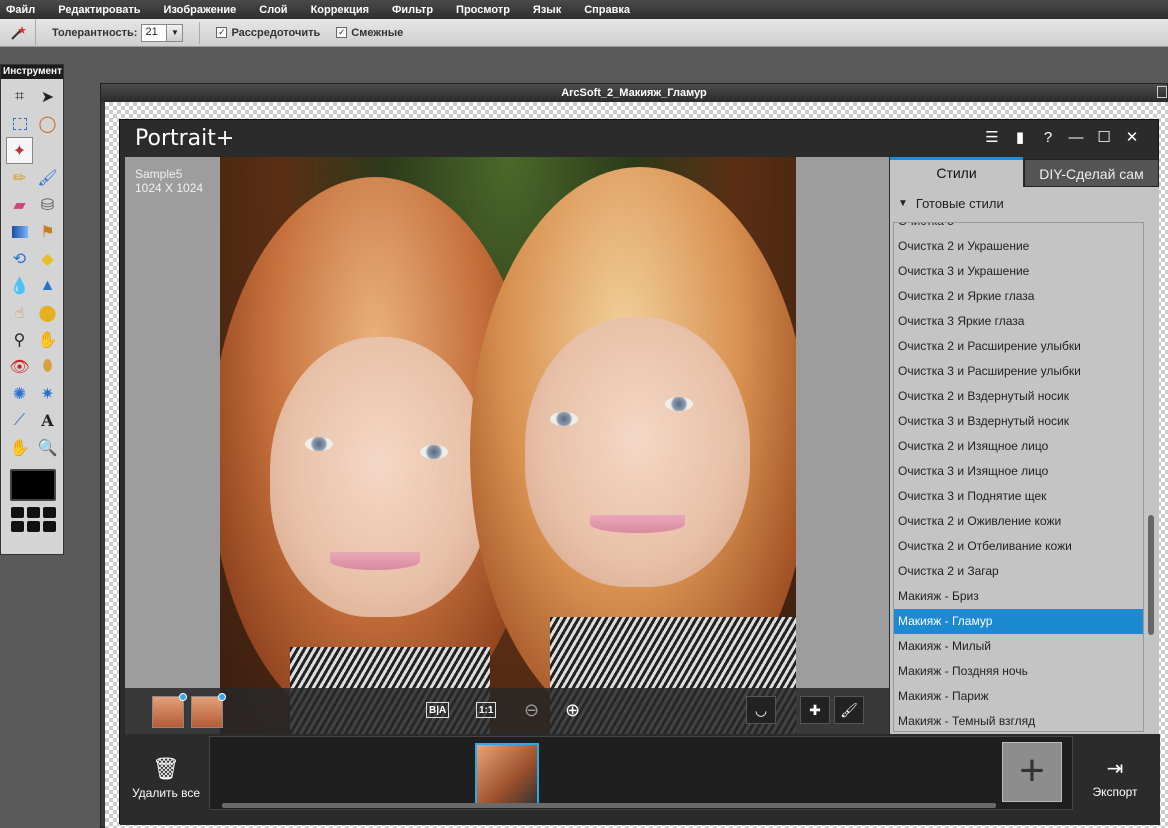  Describe the element at coordinates (992, 137) in the screenshot. I see `list-icon: ☰` at that location.